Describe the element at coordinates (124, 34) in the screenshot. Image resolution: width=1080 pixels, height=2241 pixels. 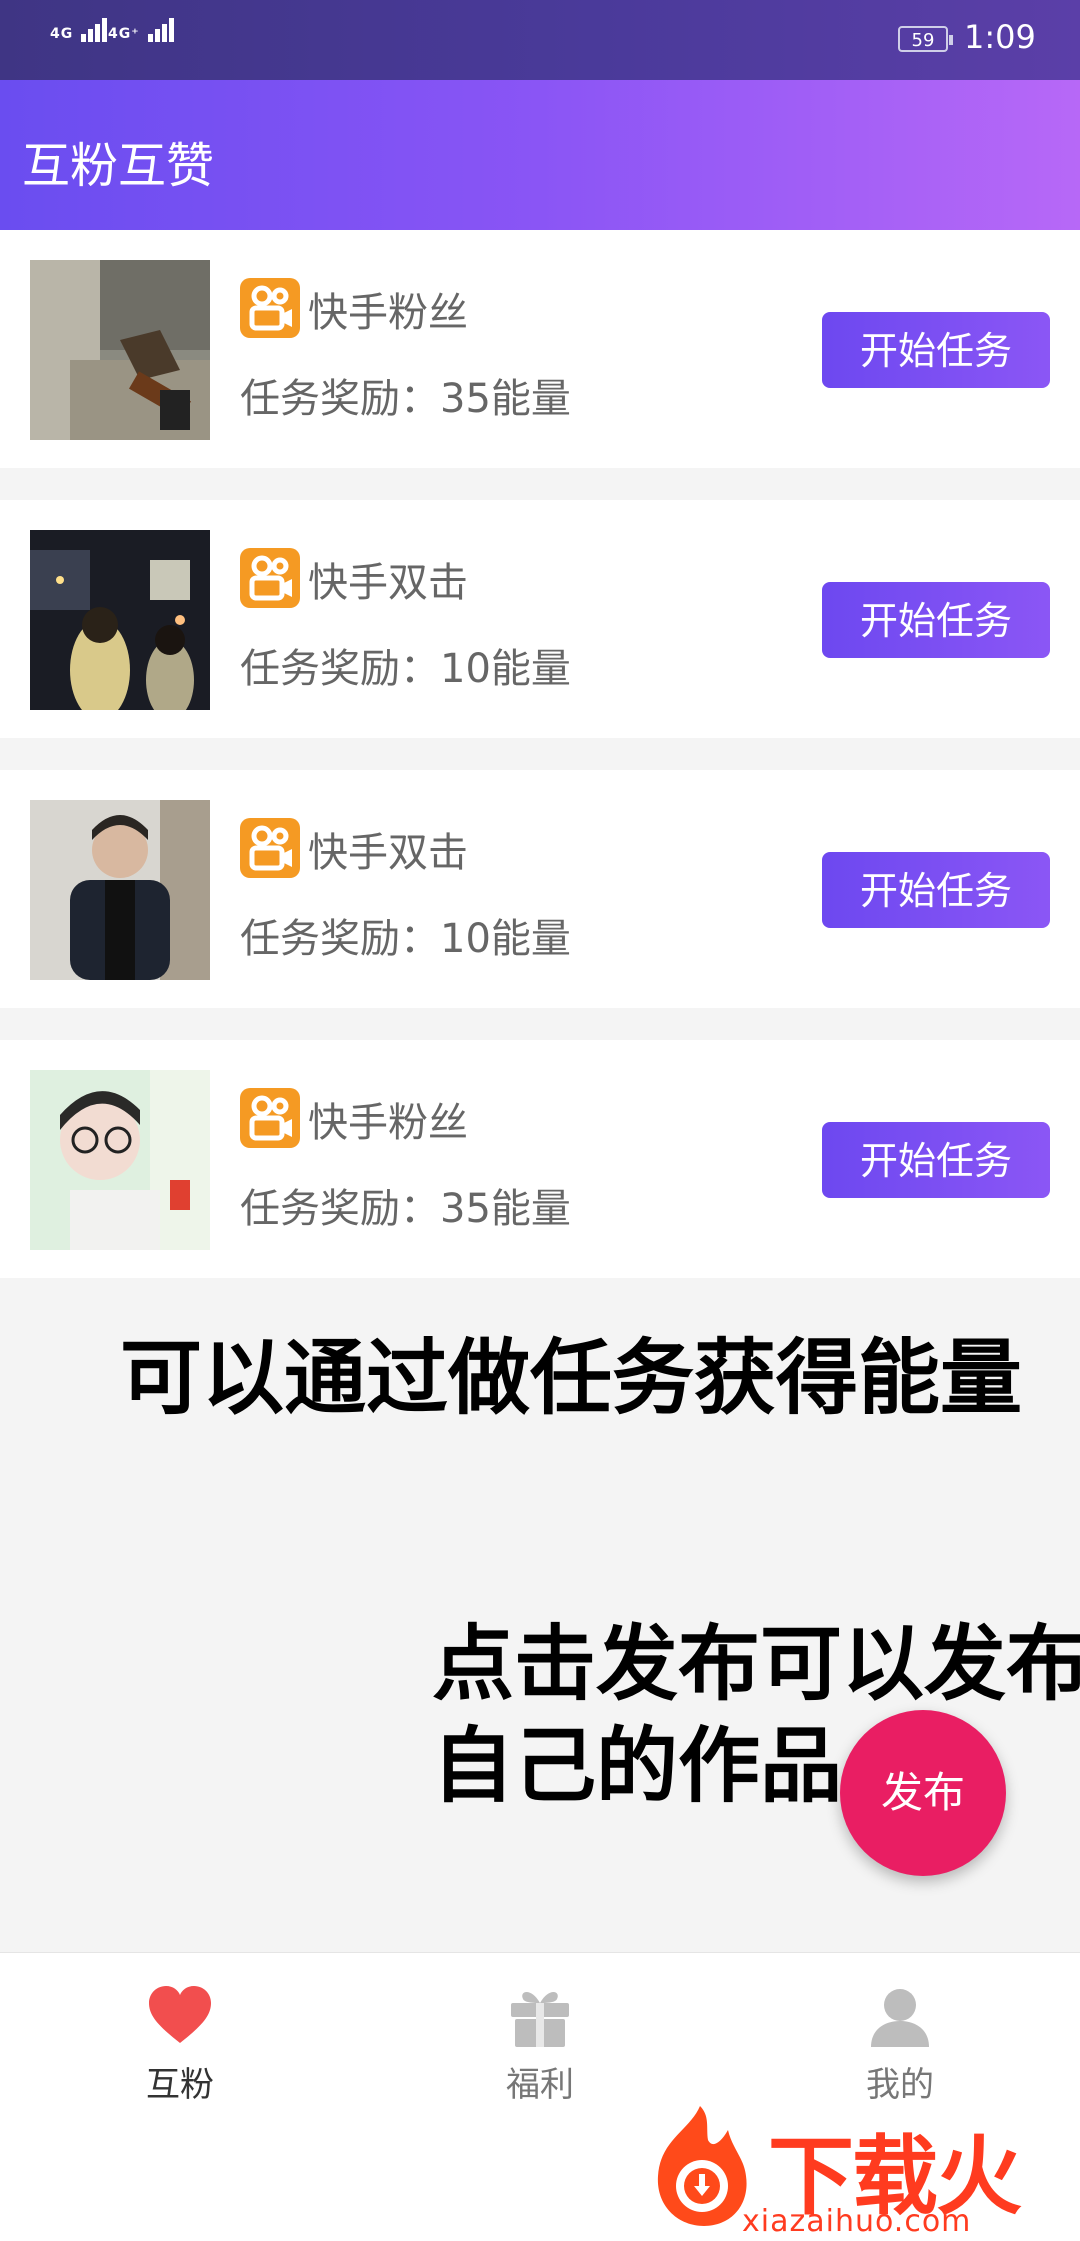
I see `network-type-label: 4G⁺` at that location.